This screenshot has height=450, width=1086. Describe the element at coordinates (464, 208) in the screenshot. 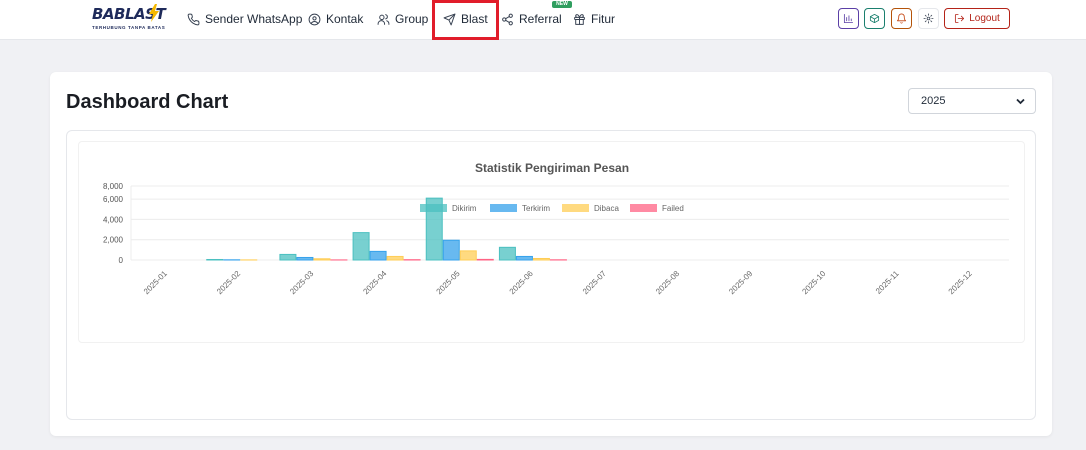

I see `legend-label: Dikirim` at that location.